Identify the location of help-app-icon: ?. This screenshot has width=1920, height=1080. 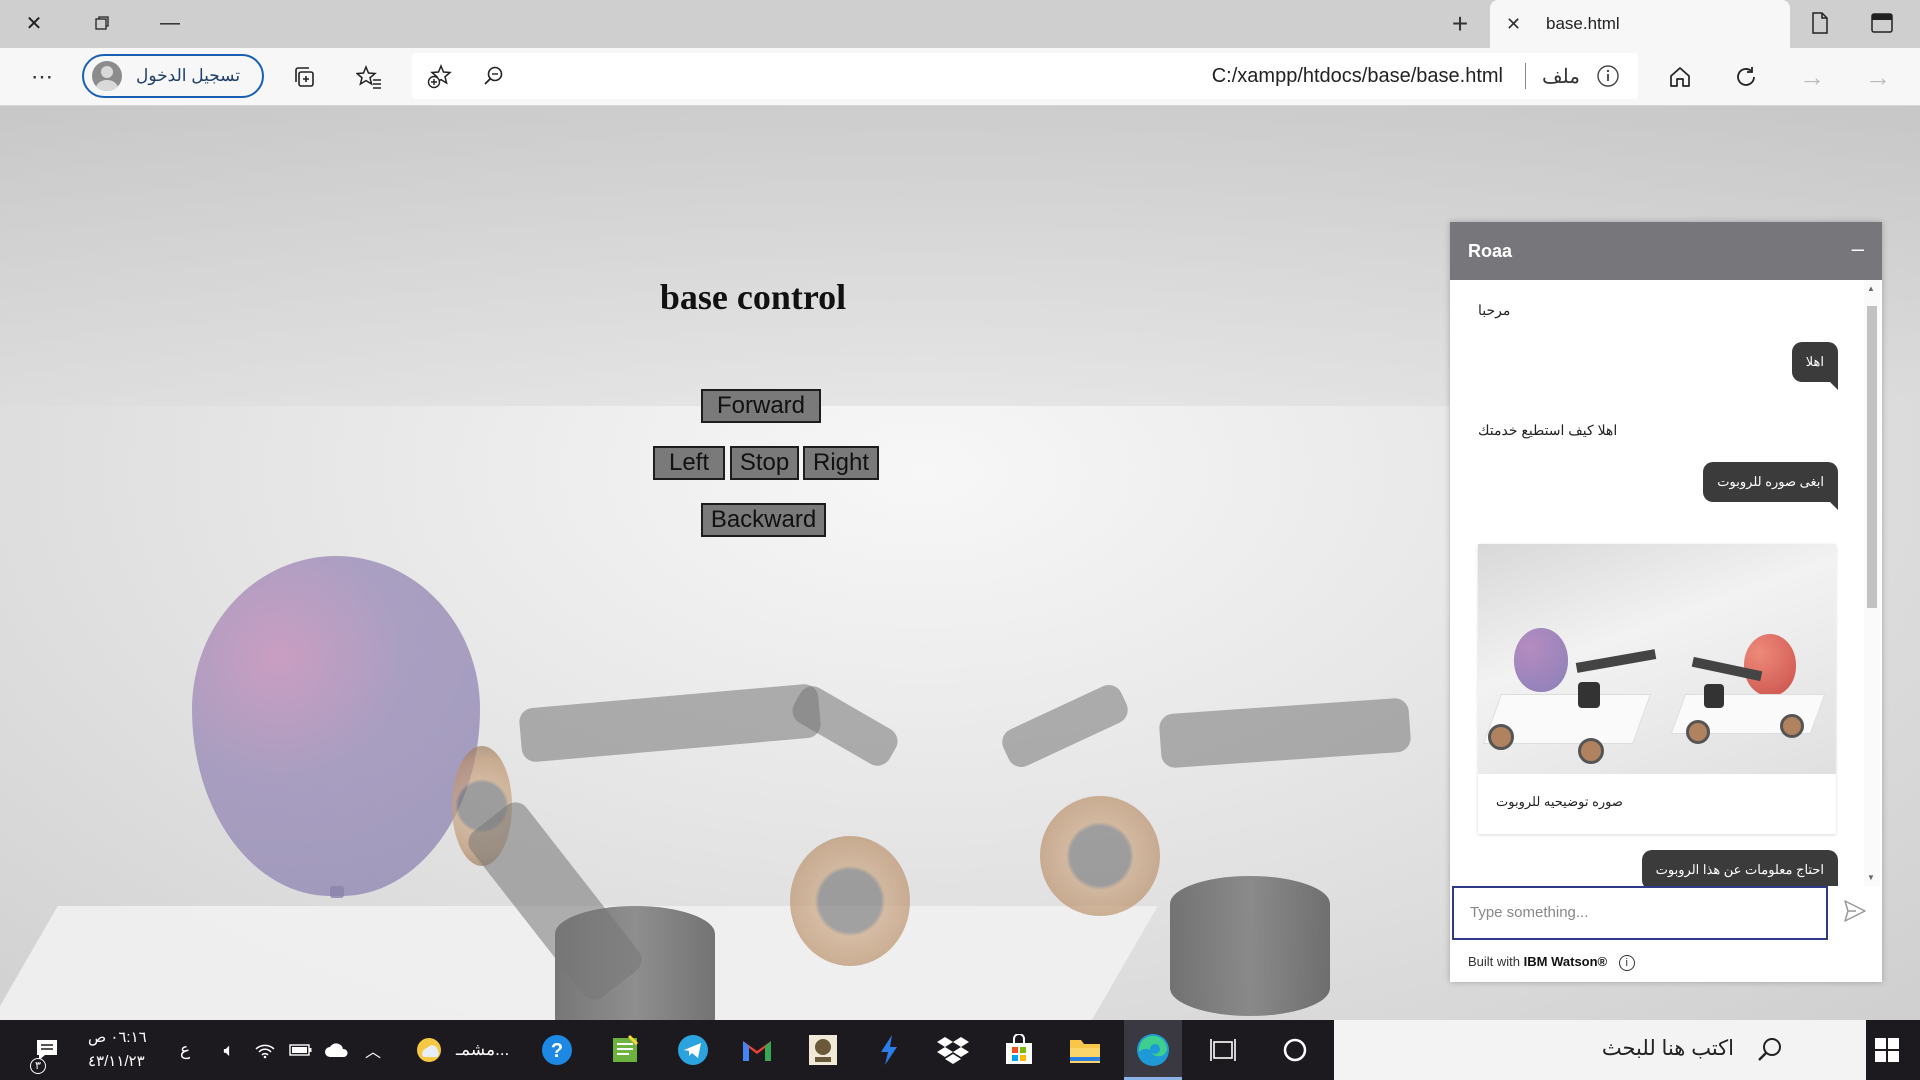
(557, 1050).